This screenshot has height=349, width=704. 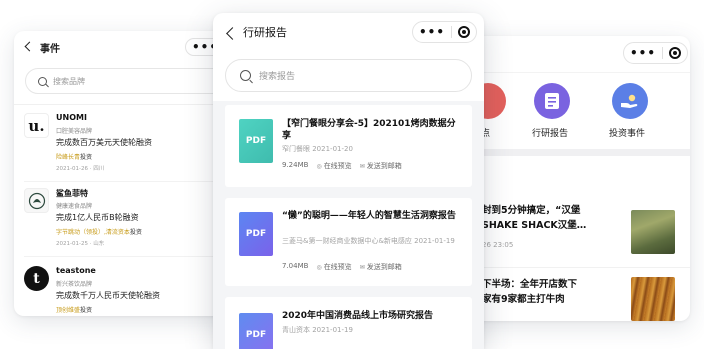 What do you see at coordinates (74, 284) in the screenshot?
I see `brand-category: 新兴茶饮品牌` at bounding box center [74, 284].